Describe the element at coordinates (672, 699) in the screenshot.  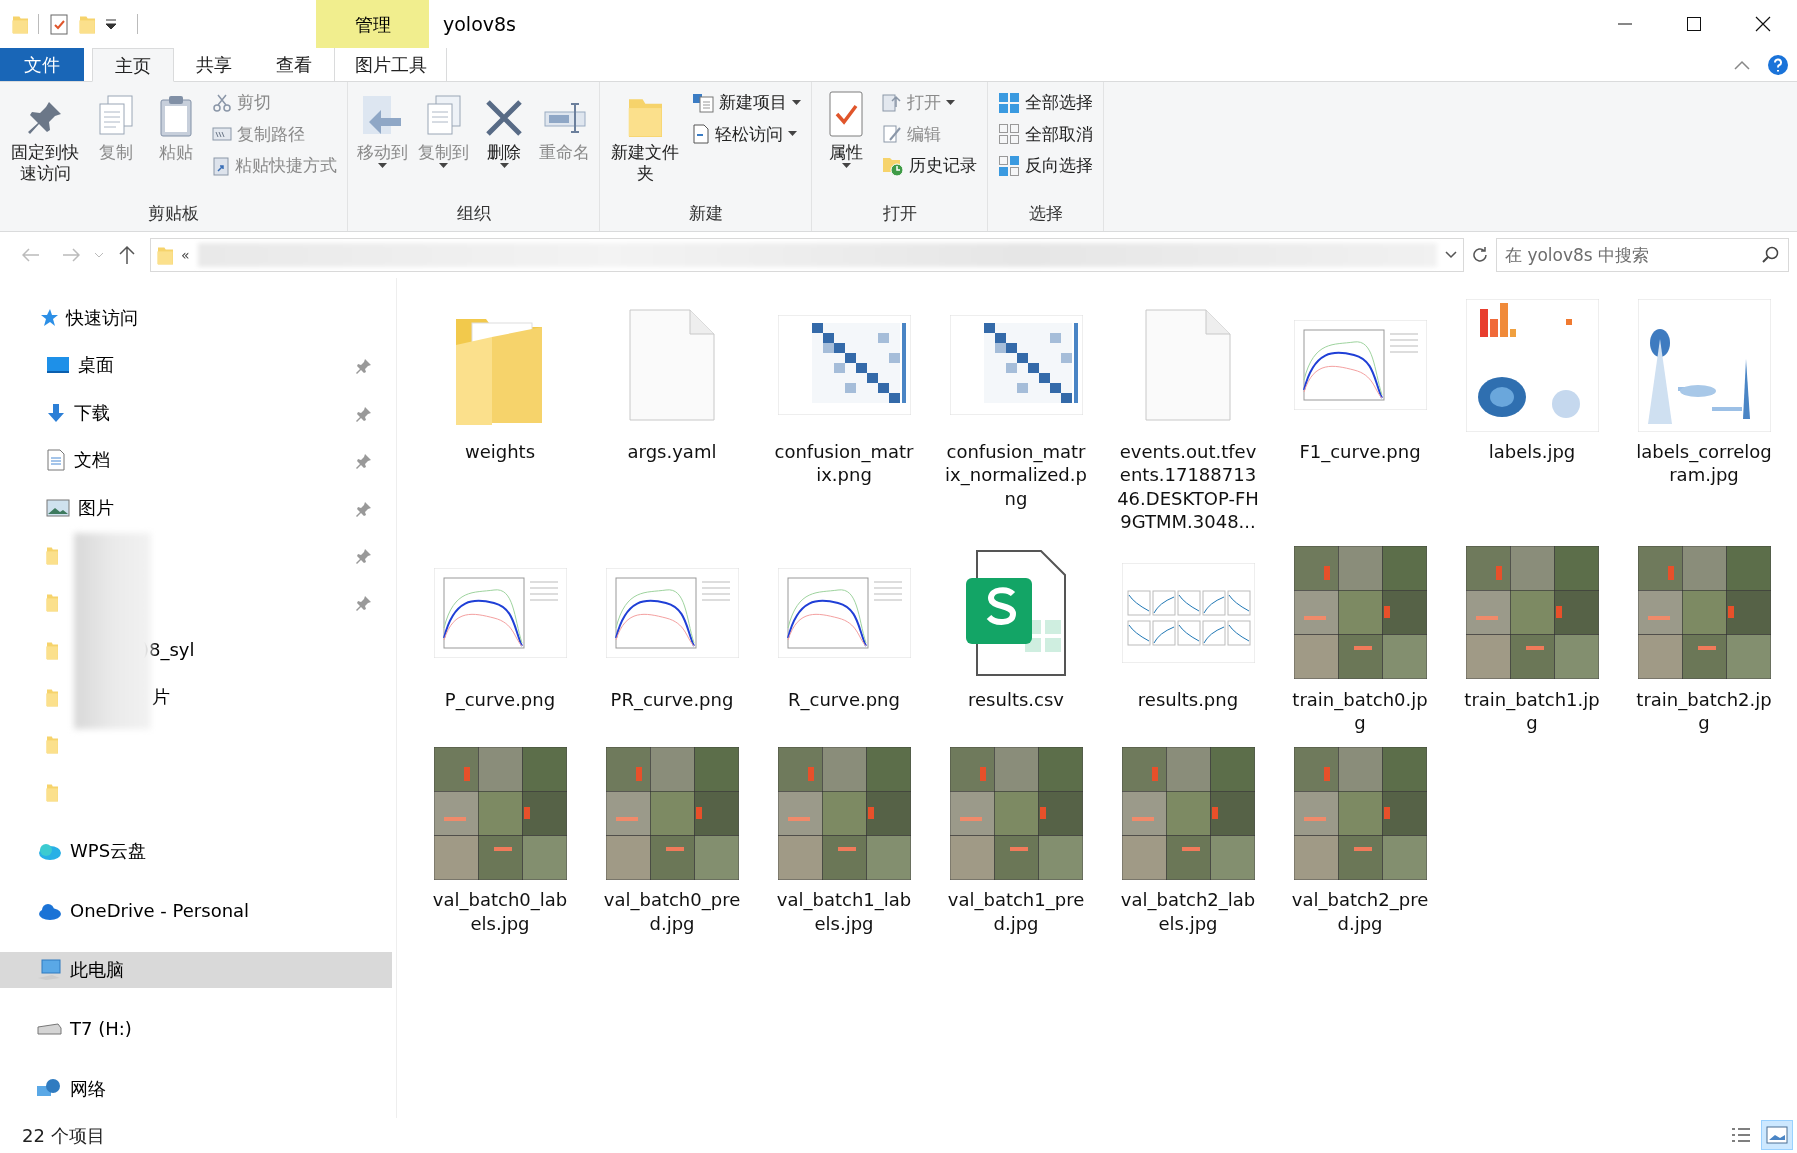
I see `file-name: PR_curve.png` at that location.